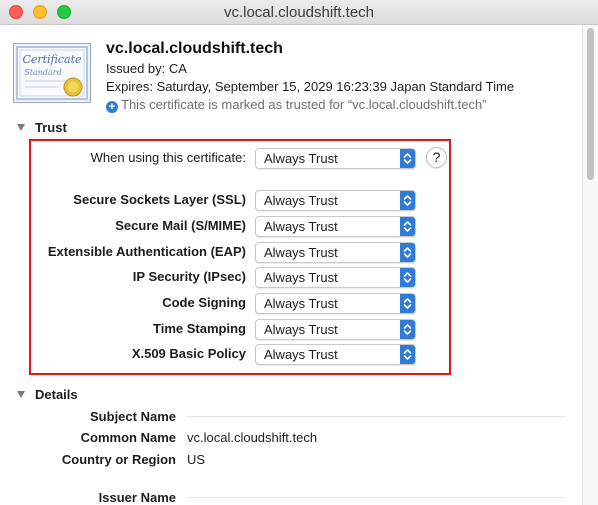 This screenshot has height=505, width=598. I want to click on certificate-icon-title: Certificate, so click(52, 59).